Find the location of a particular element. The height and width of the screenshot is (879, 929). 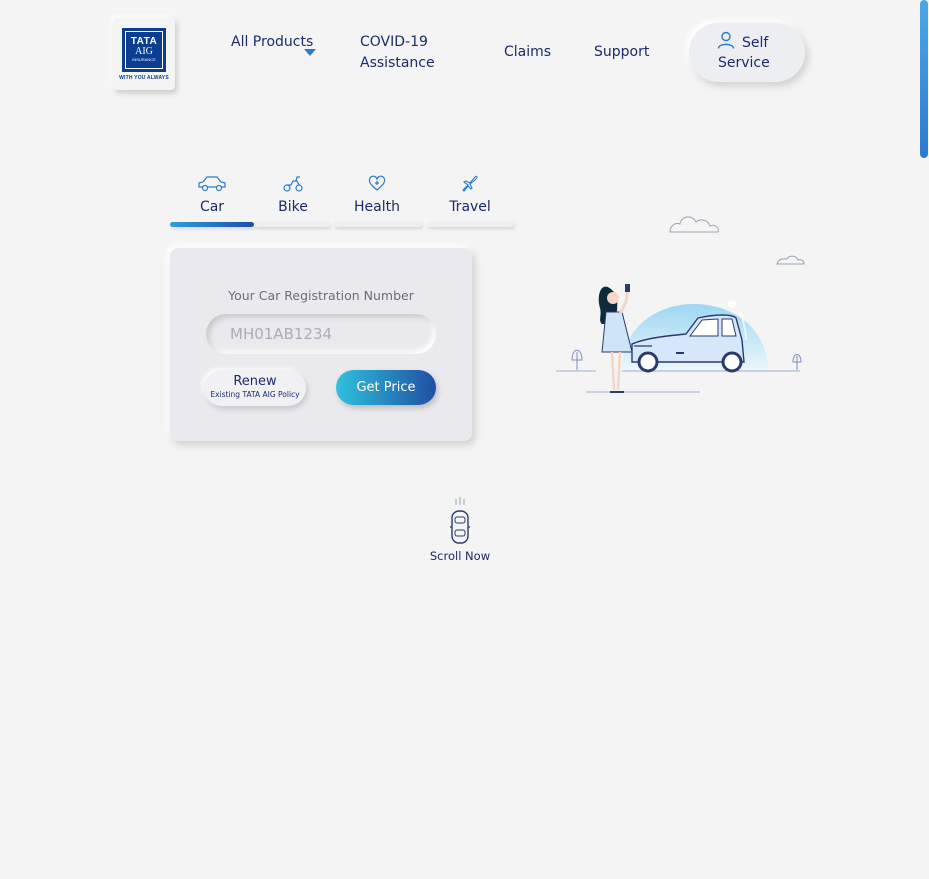

tab-travel-indicator is located at coordinates (470, 224).